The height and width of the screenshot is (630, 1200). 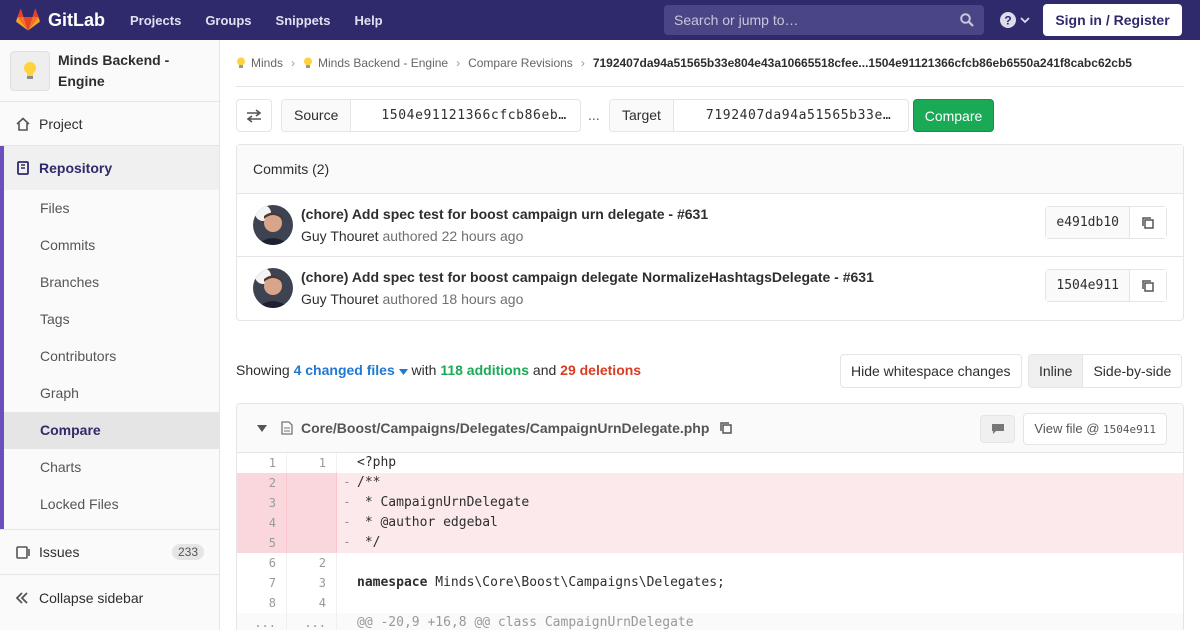 I want to click on collapse-caret-icon, so click(x=262, y=428).